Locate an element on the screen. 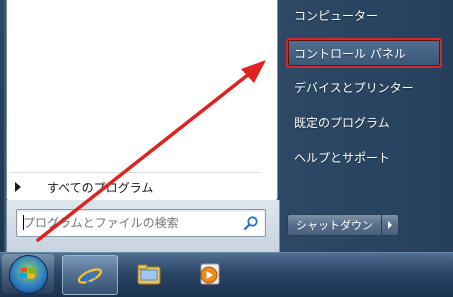 The image size is (453, 297). menu-item-label: ヘルプとサポート is located at coordinates (342, 157).